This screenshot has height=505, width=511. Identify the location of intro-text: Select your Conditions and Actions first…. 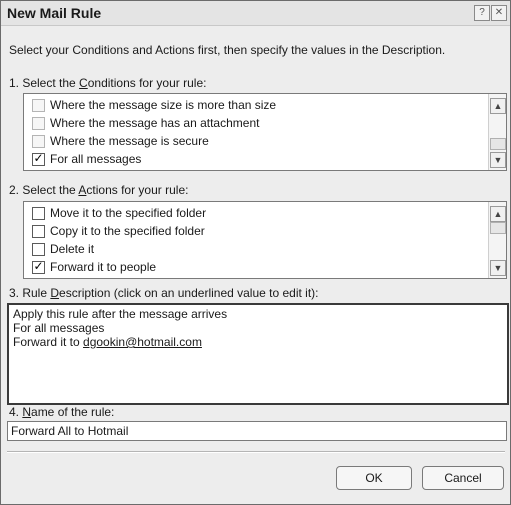
(227, 50).